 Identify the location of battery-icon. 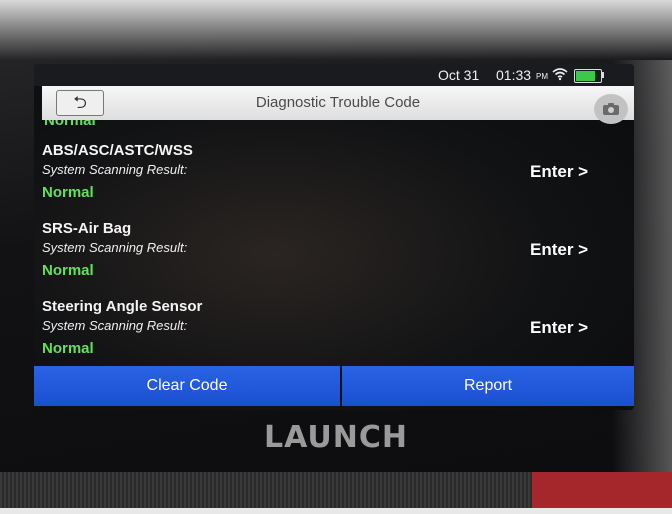
(588, 76).